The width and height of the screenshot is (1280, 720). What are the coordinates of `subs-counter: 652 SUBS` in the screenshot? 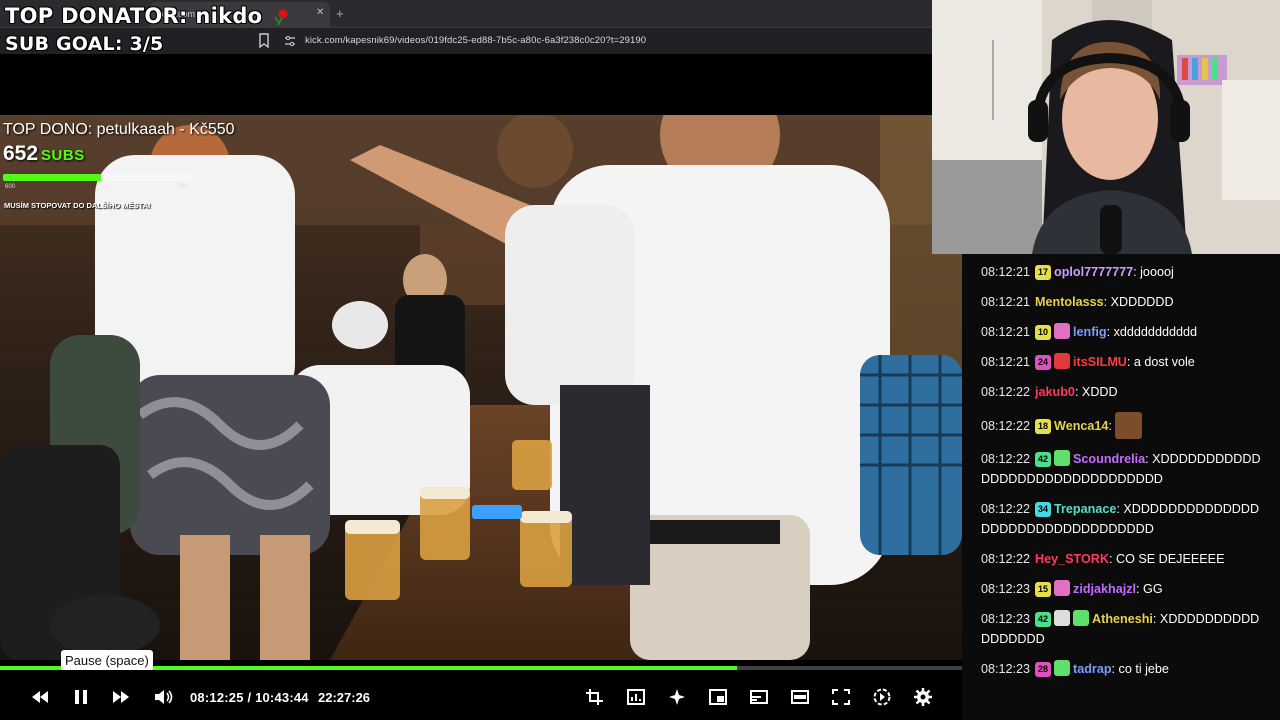 It's located at (44, 154).